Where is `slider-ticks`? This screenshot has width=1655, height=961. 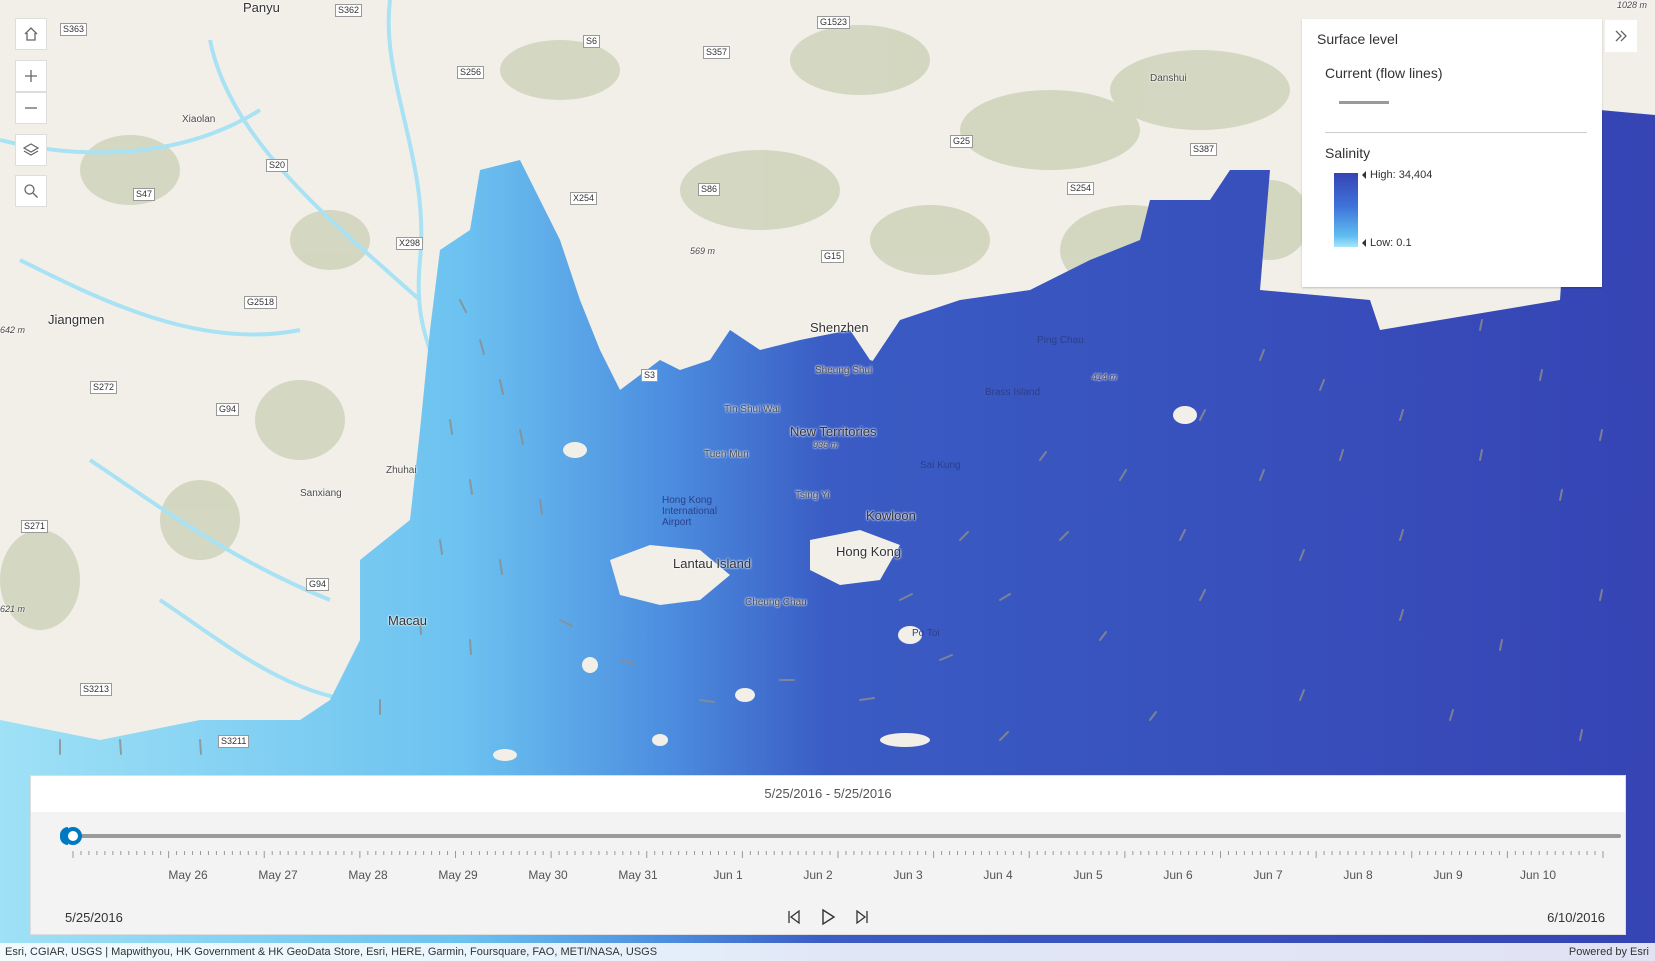
slider-ticks is located at coordinates (838, 854).